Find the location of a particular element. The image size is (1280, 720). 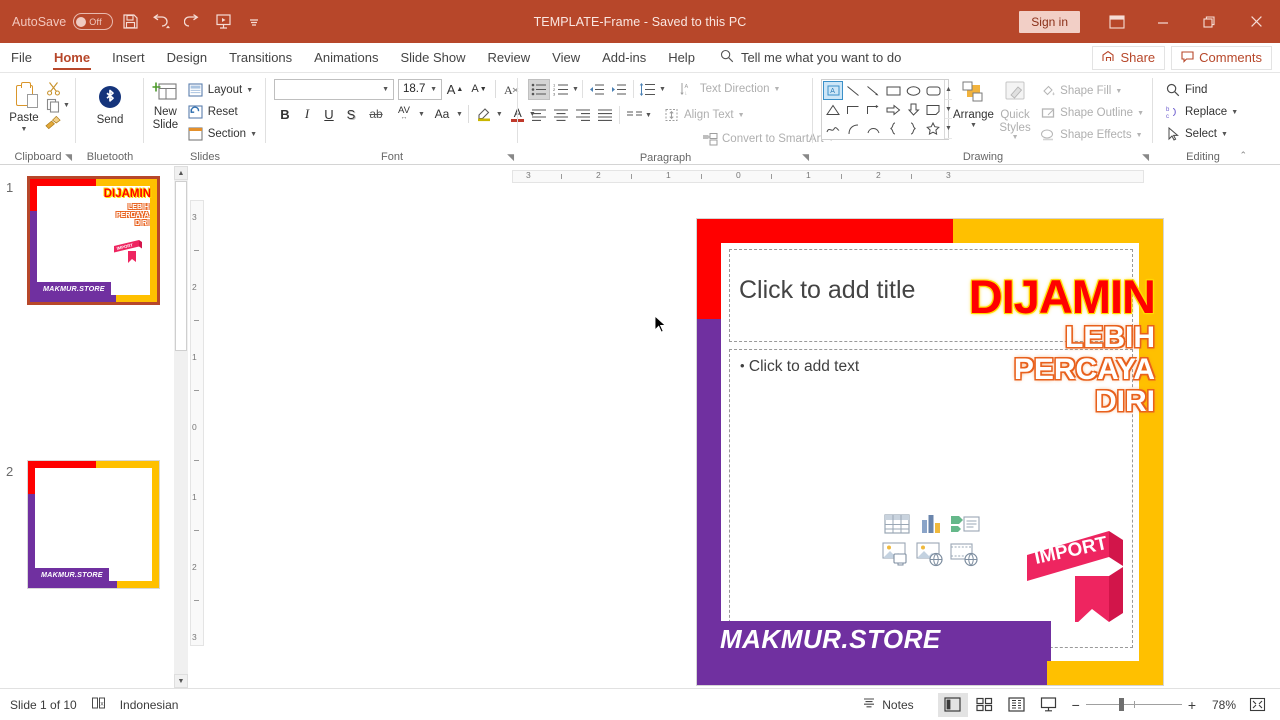

paste-button: Paste ▼ is located at coordinates (24, 106).